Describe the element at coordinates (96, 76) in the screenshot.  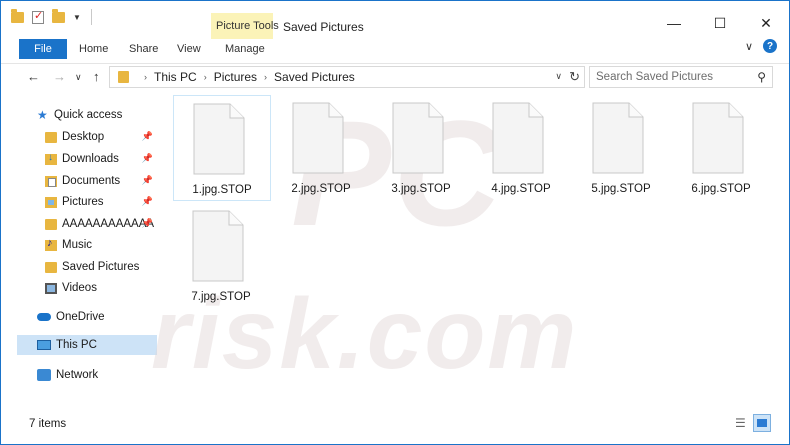
I see `up-arrow-icon: ↑` at that location.